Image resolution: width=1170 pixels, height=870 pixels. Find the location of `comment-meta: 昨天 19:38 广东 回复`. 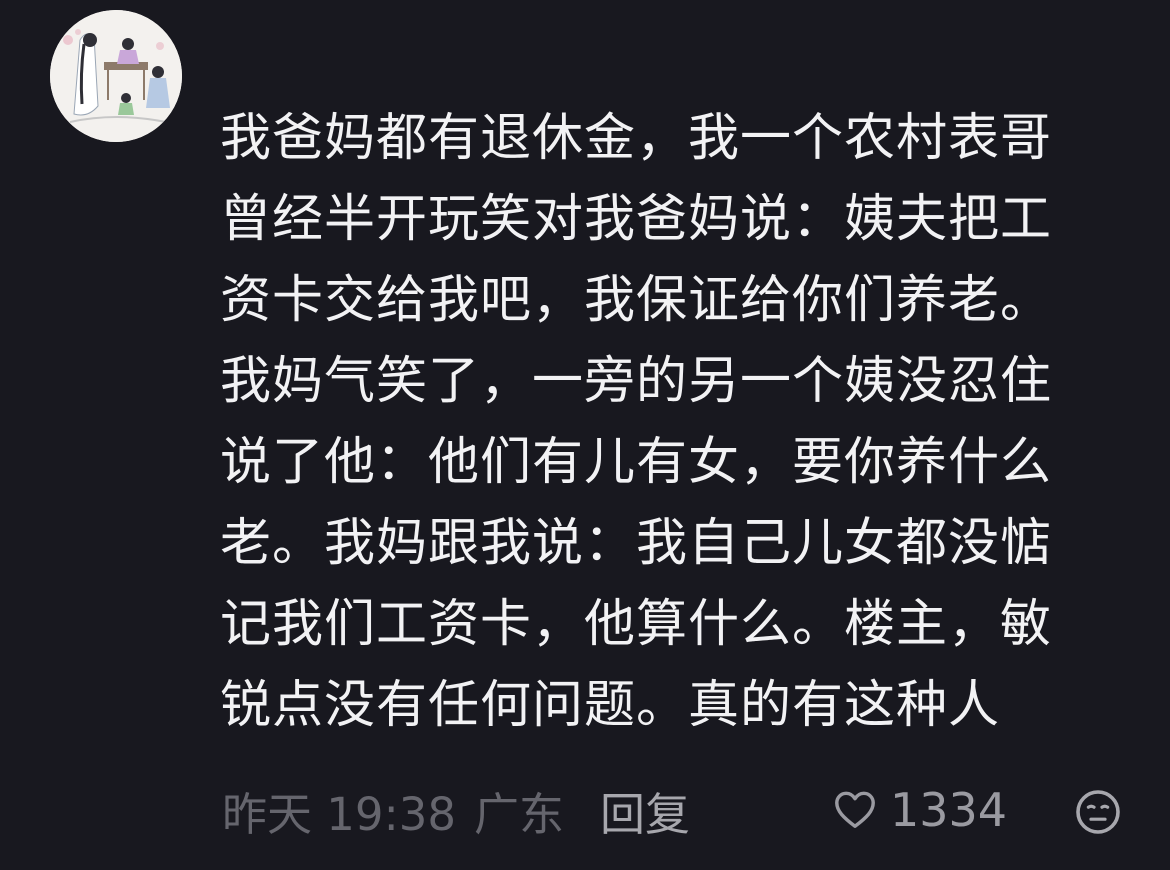

comment-meta: 昨天 19:38 广东 回复 is located at coordinates (456, 810).